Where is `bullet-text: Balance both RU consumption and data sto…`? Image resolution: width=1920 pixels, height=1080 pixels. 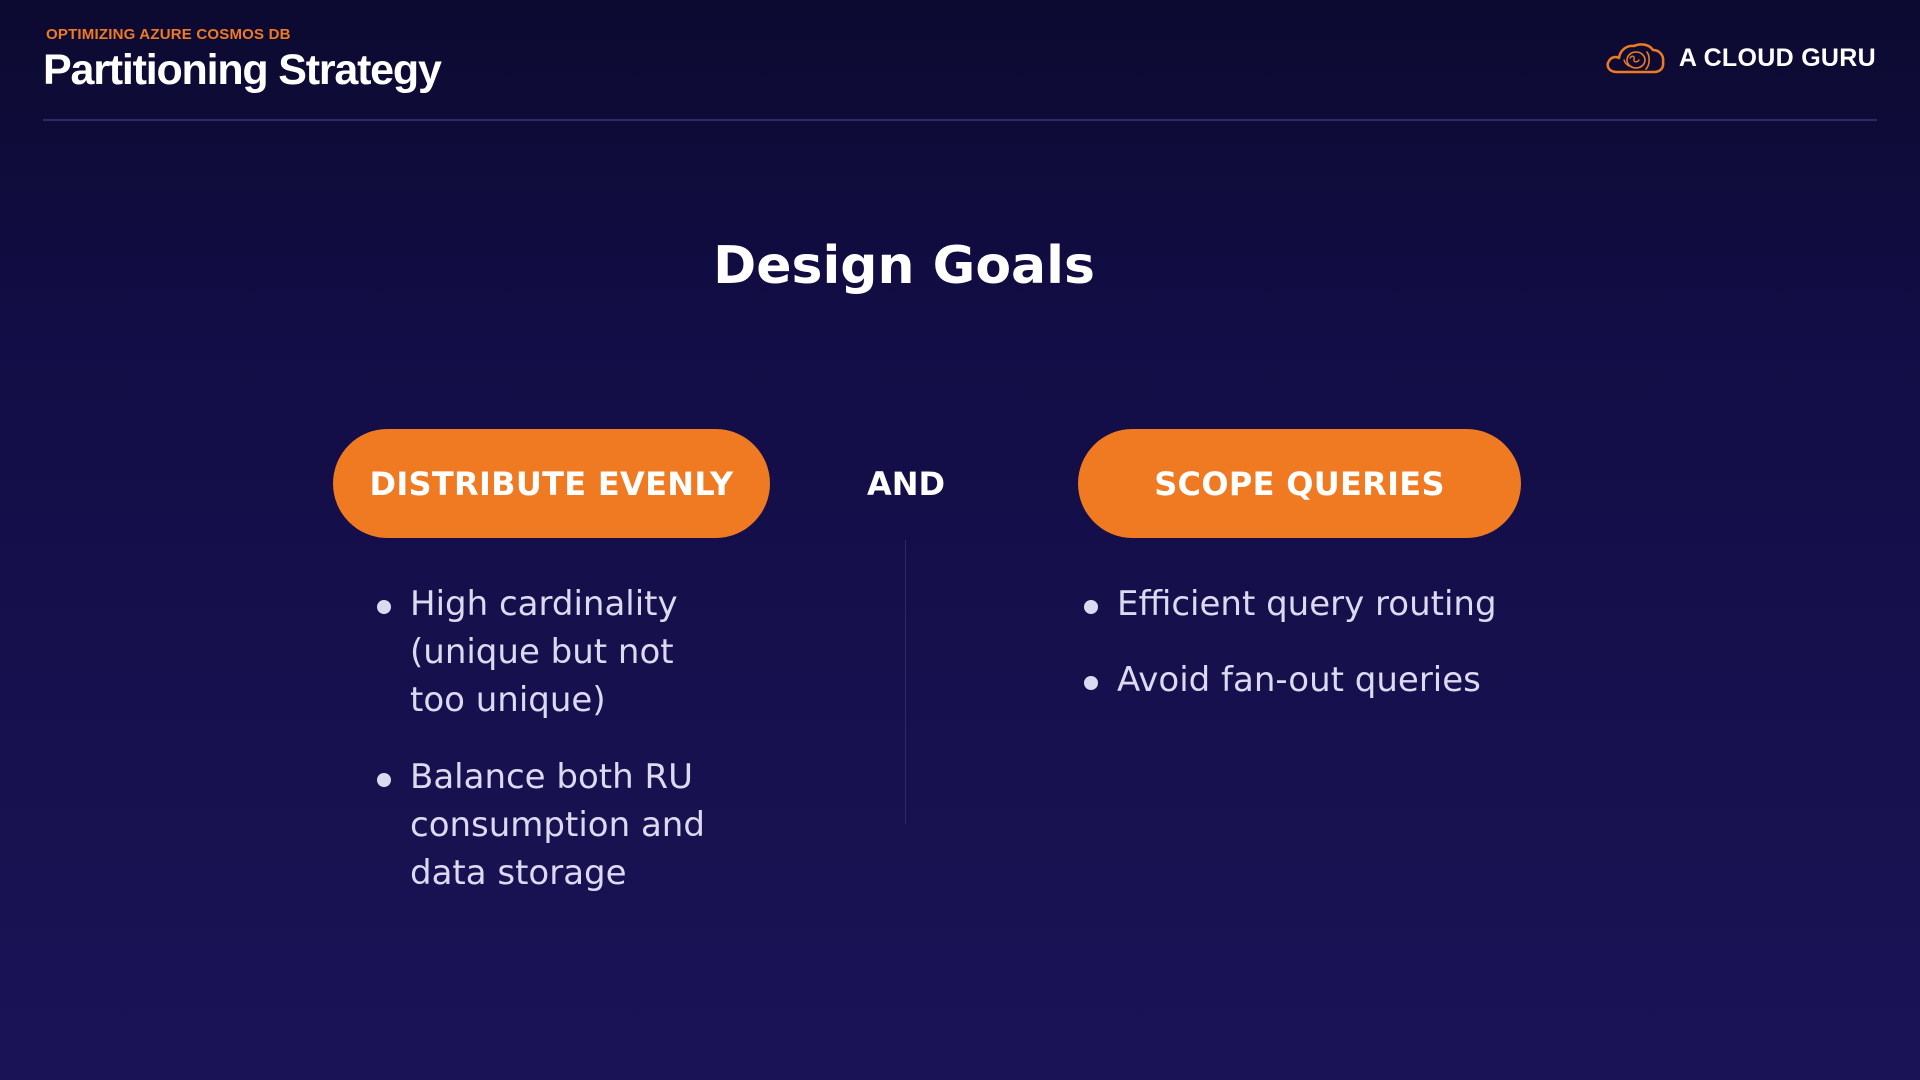 bullet-text: Balance both RU consumption and data sto… is located at coordinates (557, 825).